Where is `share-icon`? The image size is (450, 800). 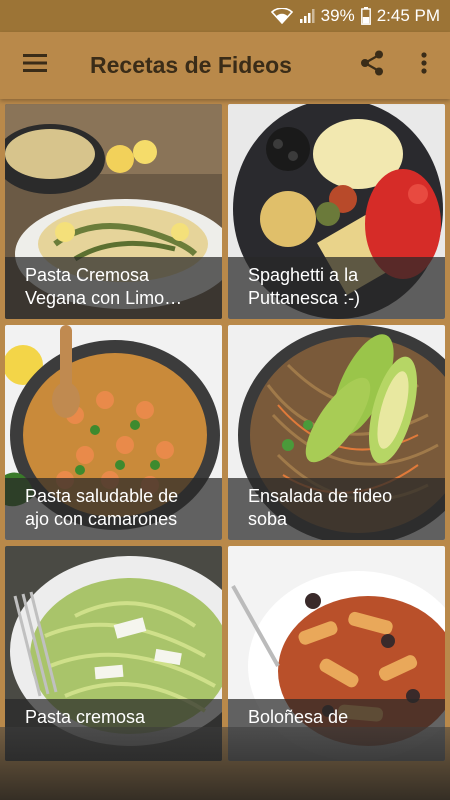 share-icon is located at coordinates (372, 65).